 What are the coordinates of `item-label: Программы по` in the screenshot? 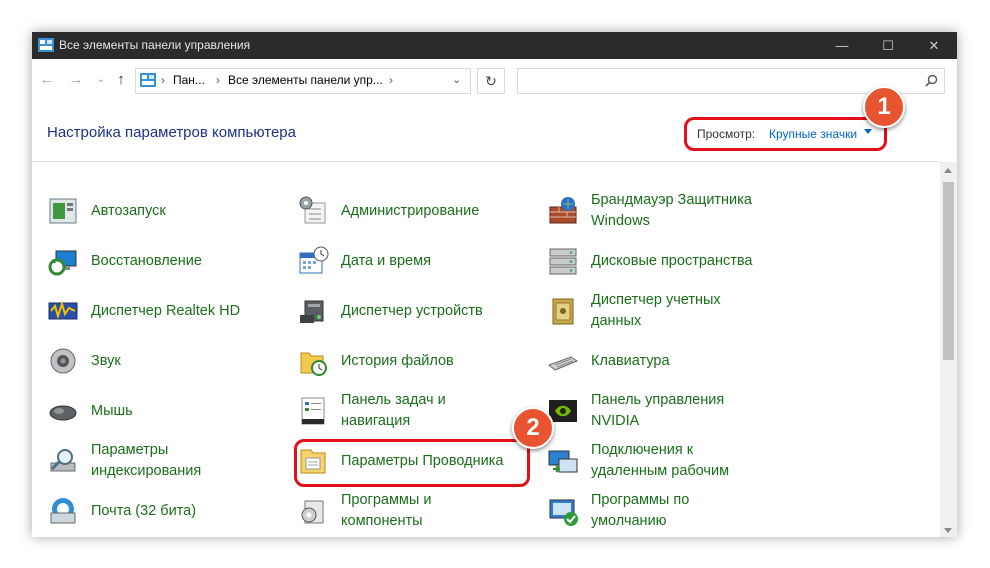 It's located at (640, 500).